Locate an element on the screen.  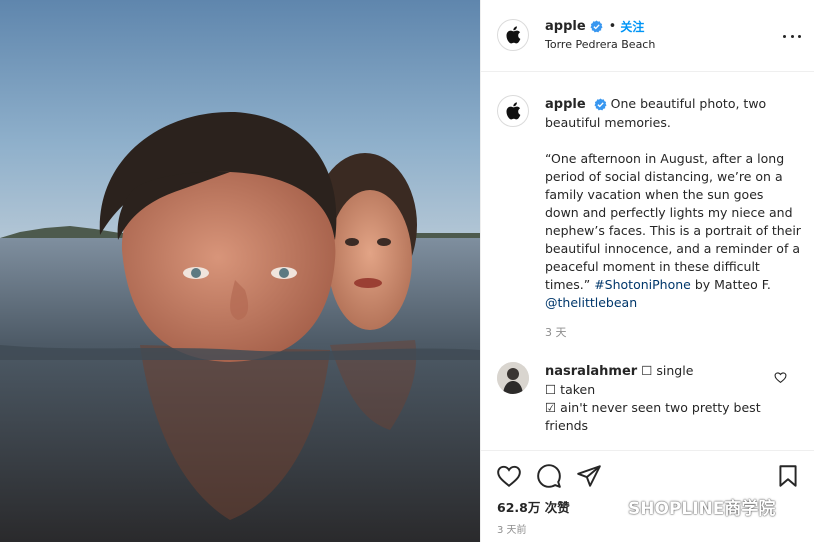
commenter-username: nasralahmer is located at coordinates (591, 371).